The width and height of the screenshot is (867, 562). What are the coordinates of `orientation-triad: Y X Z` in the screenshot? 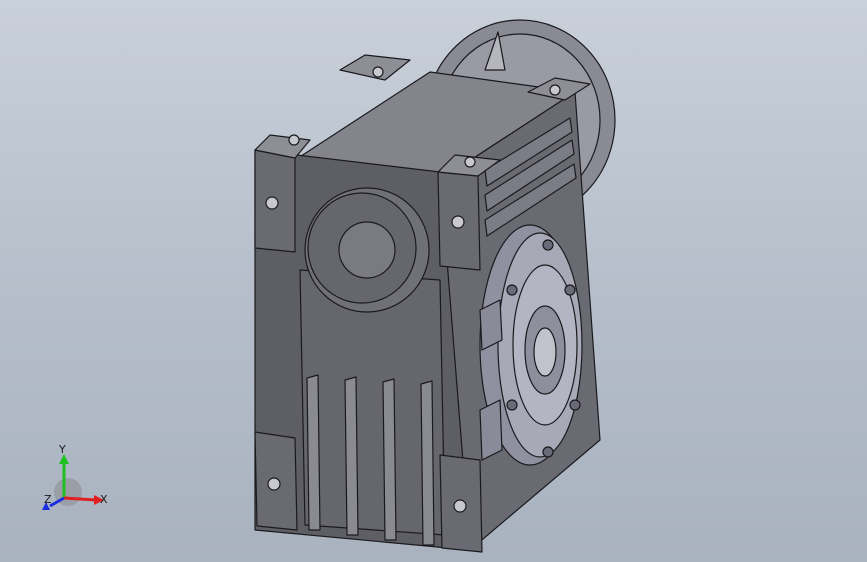 It's located at (78, 480).